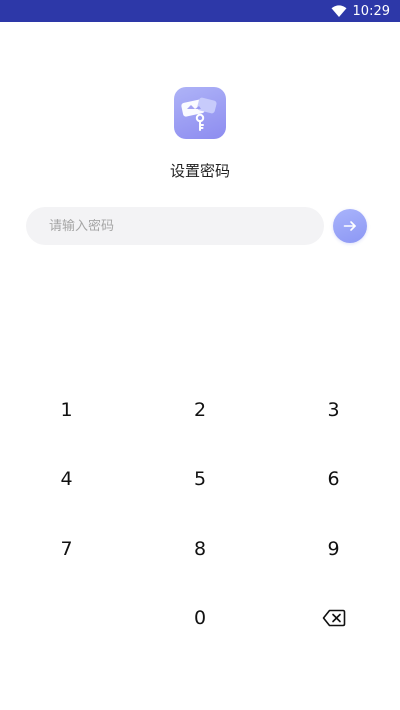  What do you see at coordinates (339, 11) in the screenshot?
I see `wifi-icon` at bounding box center [339, 11].